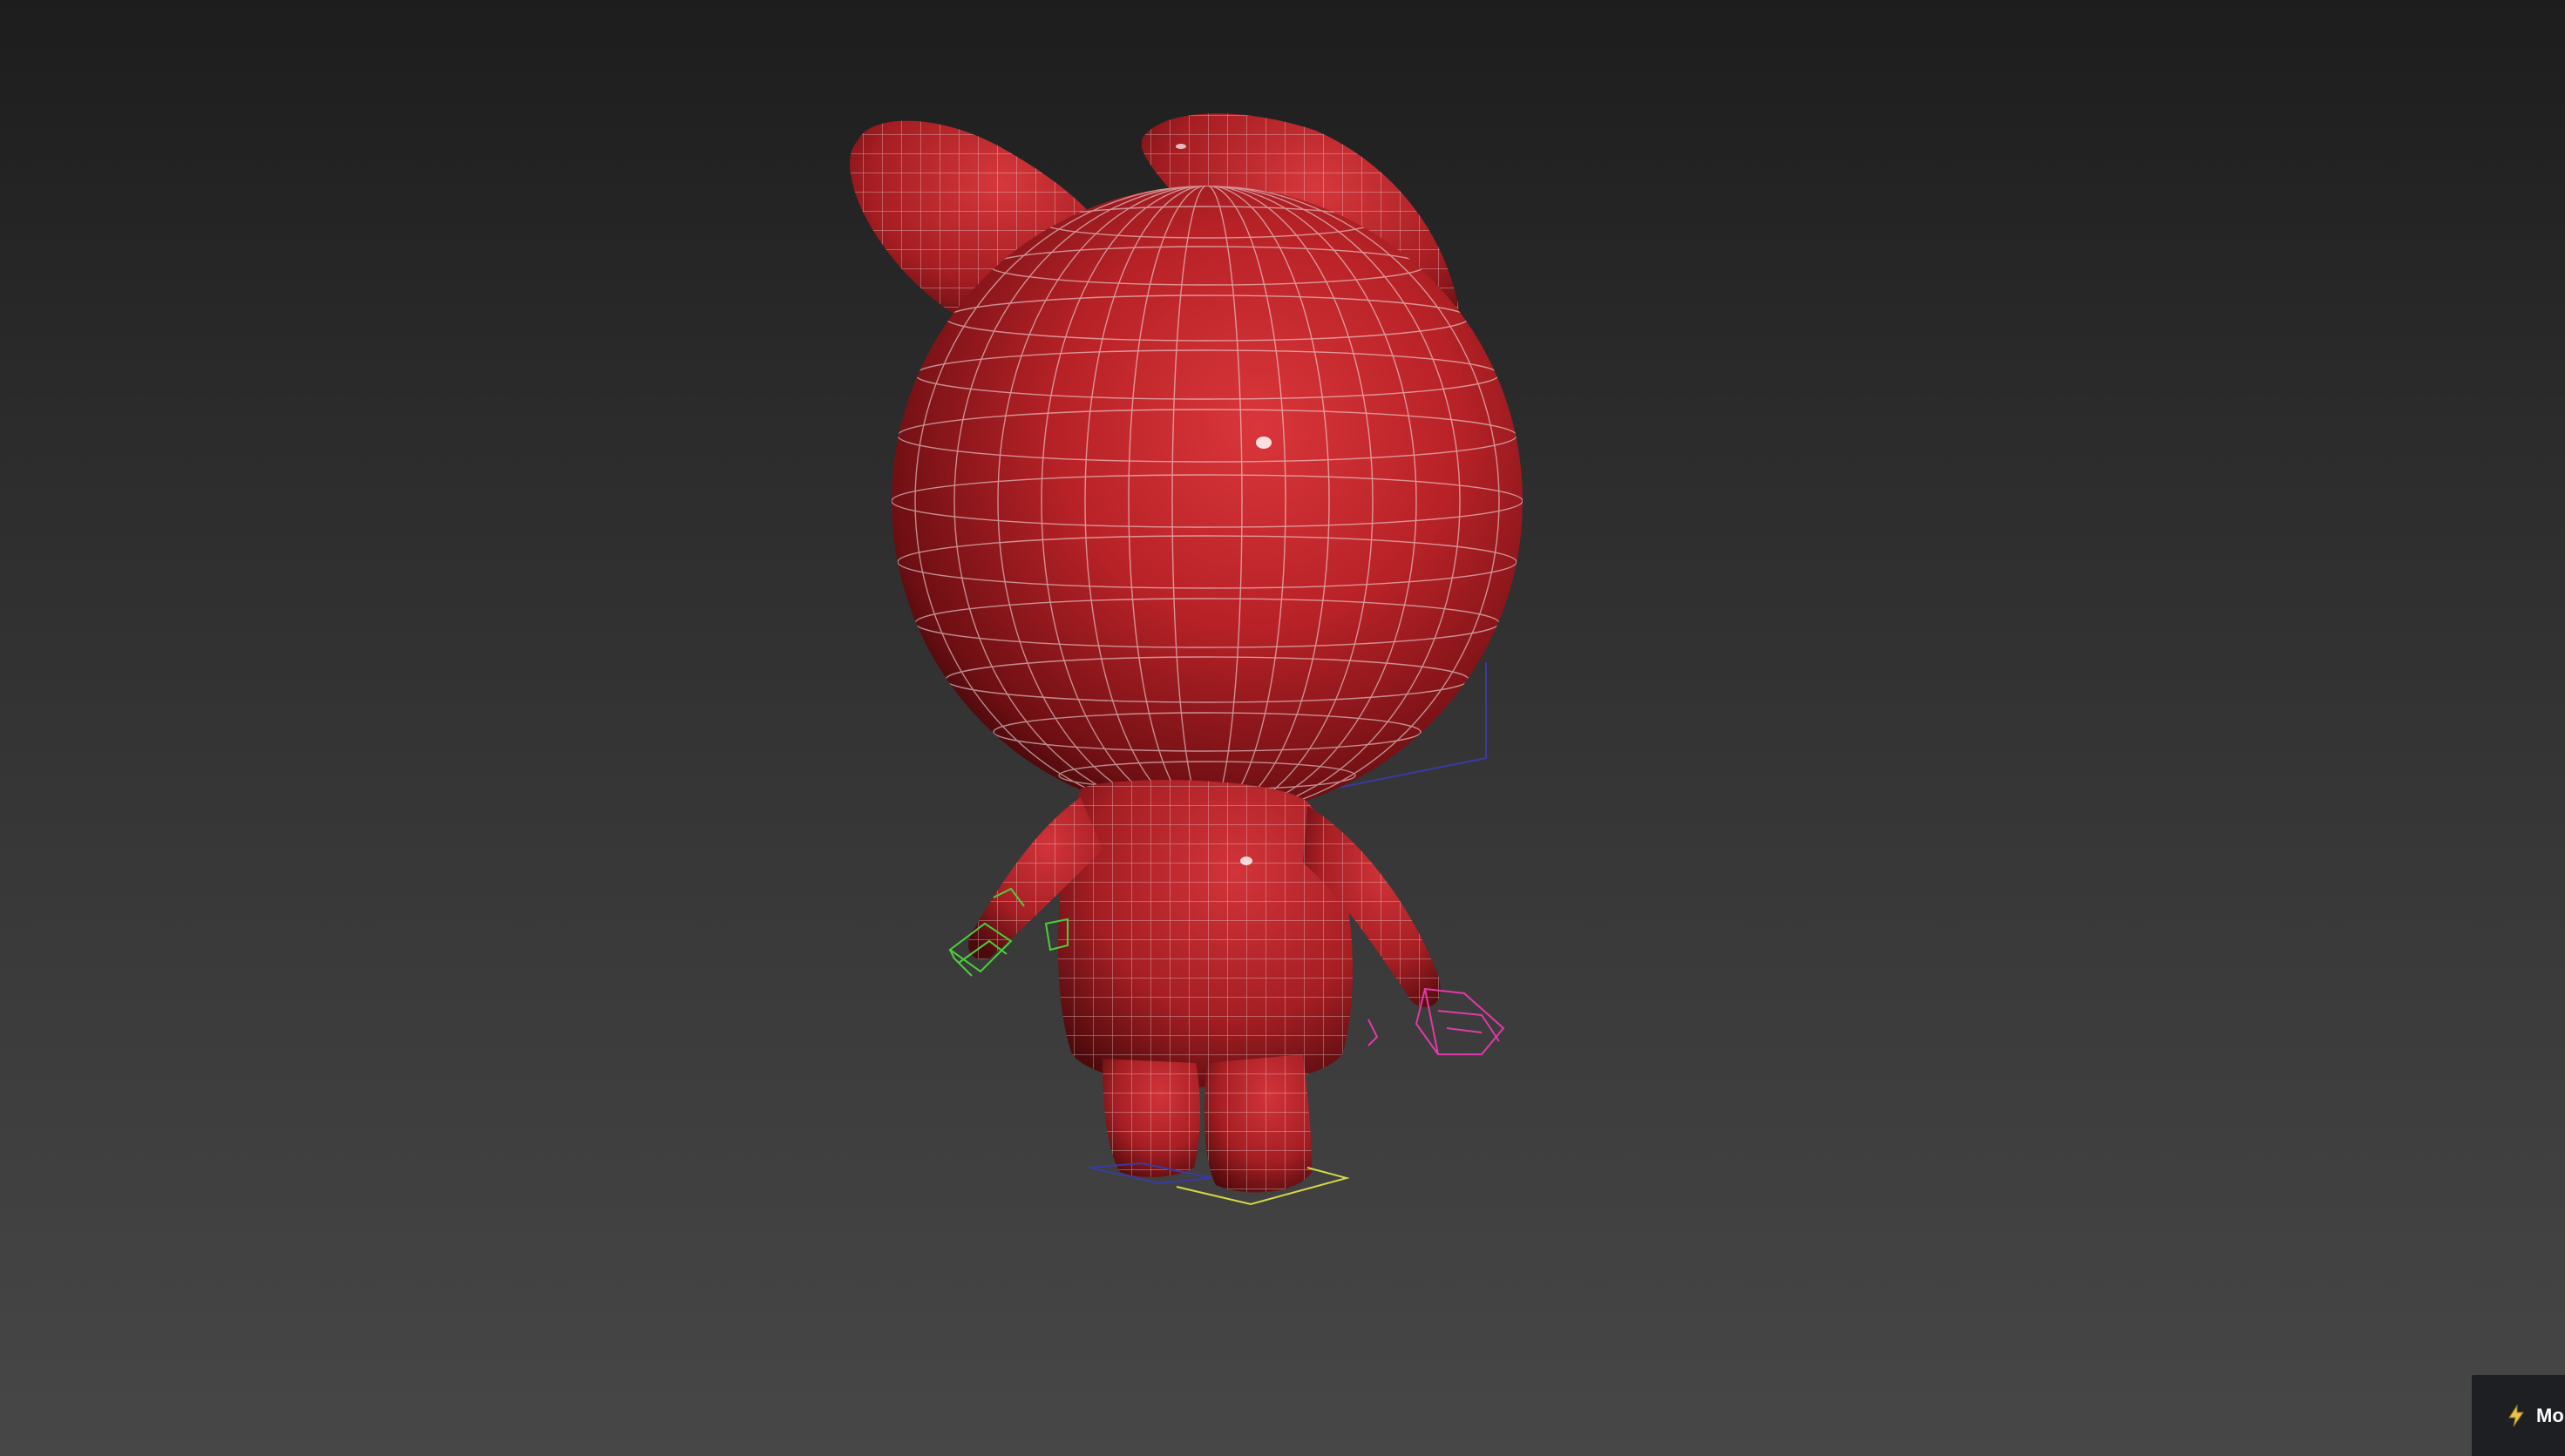  I want to click on legs, so click(1207, 1123).